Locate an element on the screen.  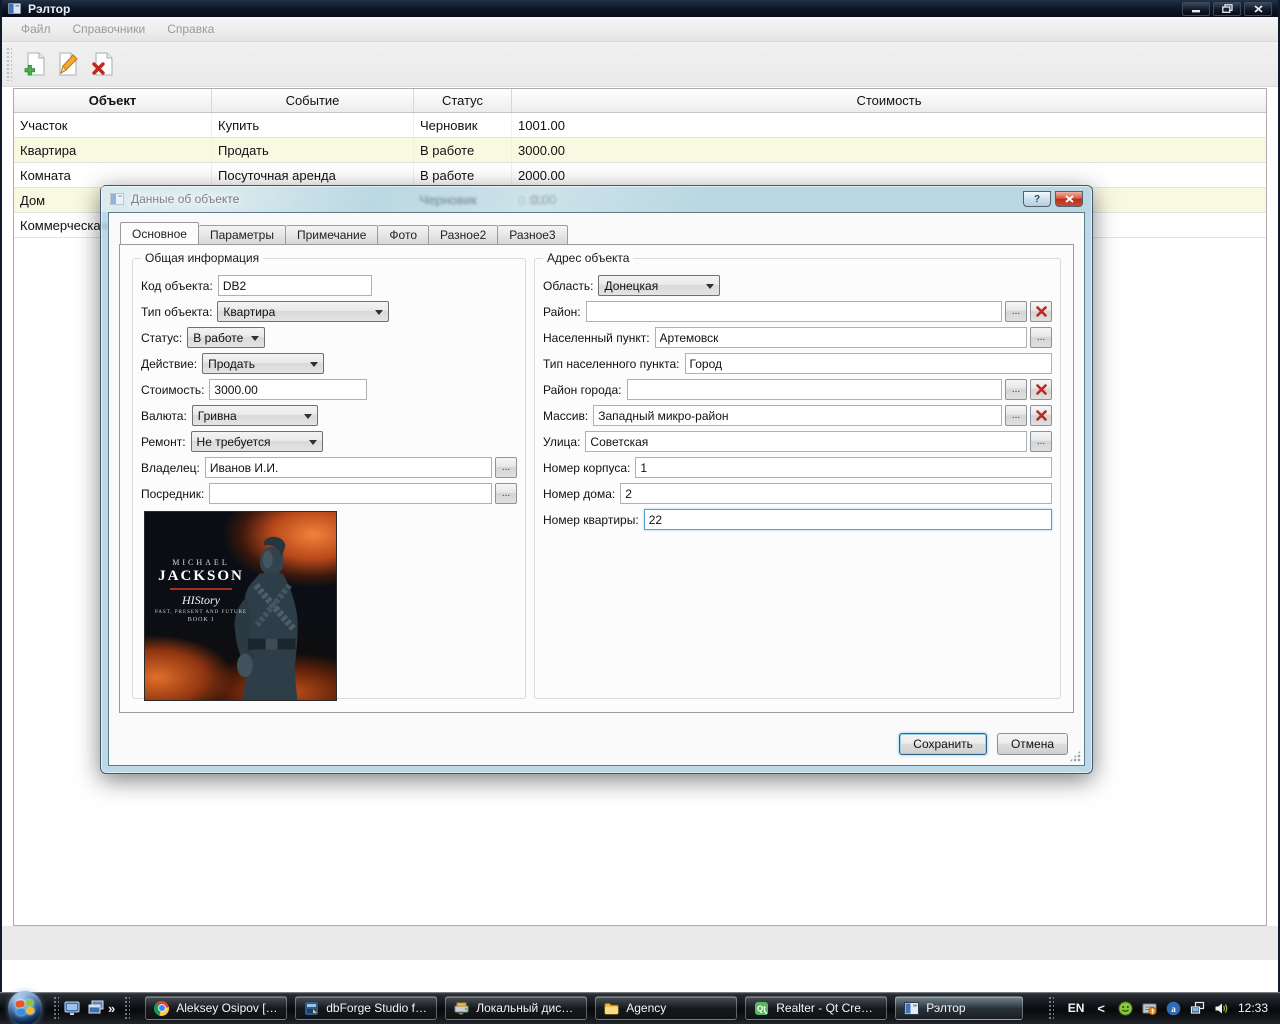
menu-references: Справочники is located at coordinates (109, 29).